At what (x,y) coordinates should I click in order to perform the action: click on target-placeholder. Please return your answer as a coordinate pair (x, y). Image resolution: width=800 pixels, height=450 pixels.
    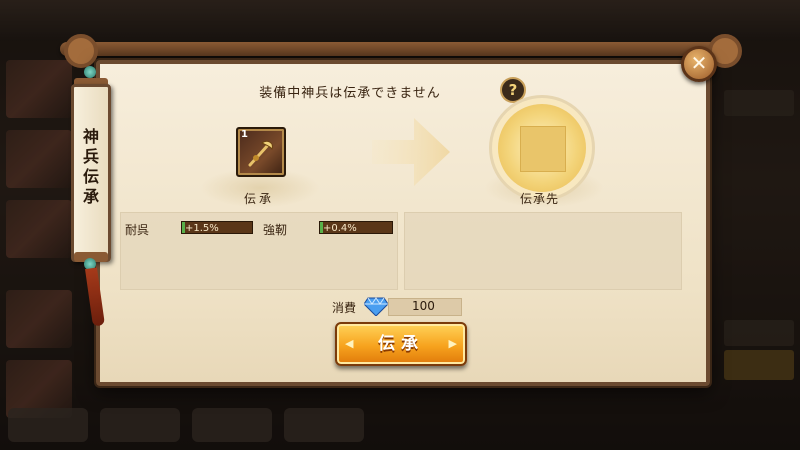
    Looking at the image, I should click on (543, 149).